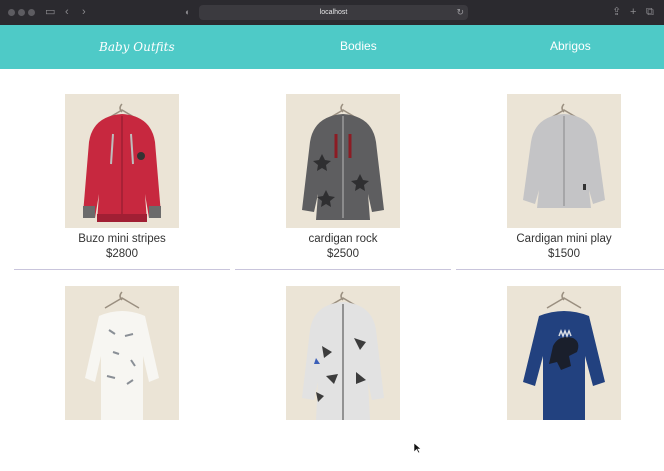 This screenshot has width=664, height=471. I want to click on mouse-cursor-icon, so click(418, 448).